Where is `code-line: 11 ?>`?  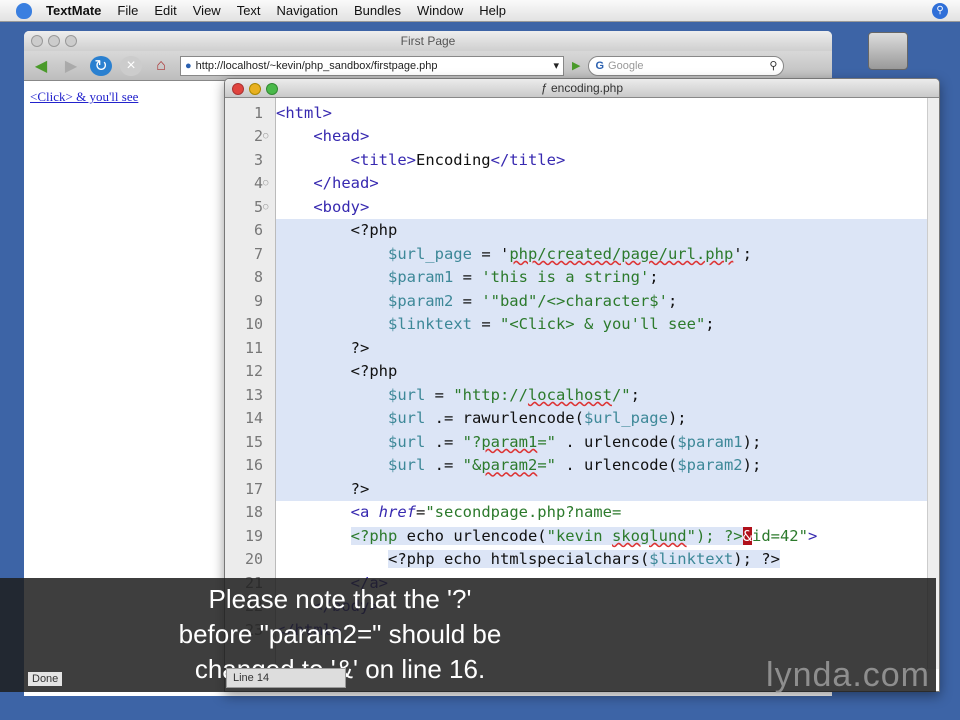 code-line: 11 ?> is located at coordinates (586, 348).